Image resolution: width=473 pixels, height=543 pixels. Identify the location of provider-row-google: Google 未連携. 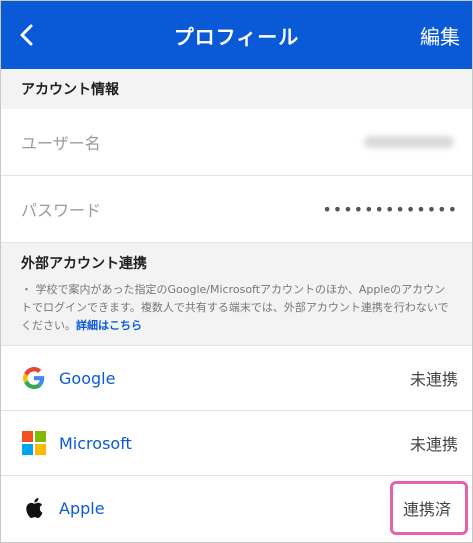
(236, 377).